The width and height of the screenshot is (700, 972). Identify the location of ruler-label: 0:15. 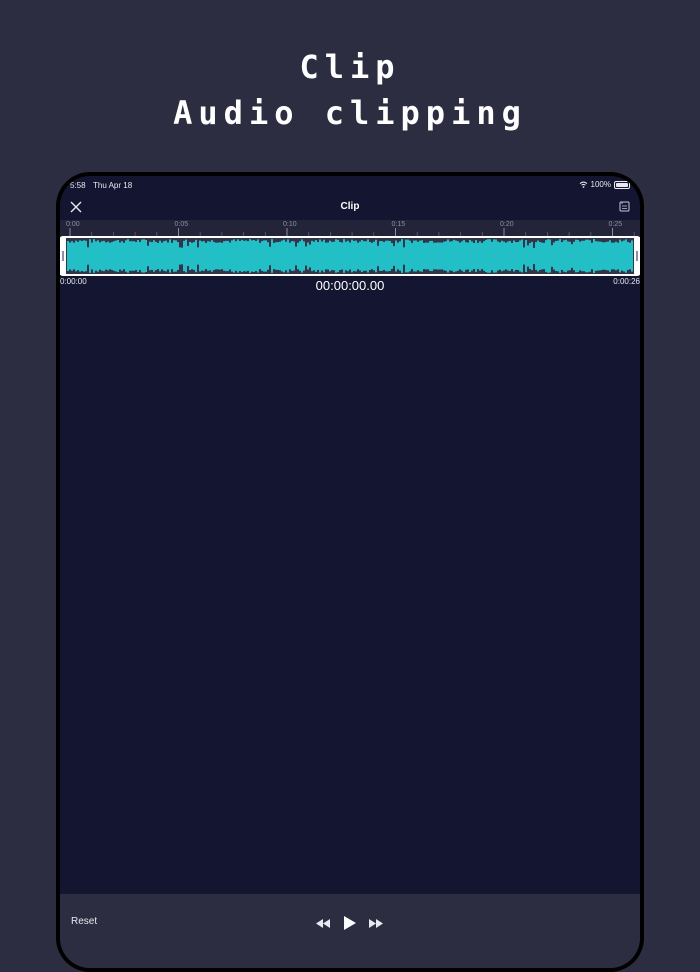
(398, 224).